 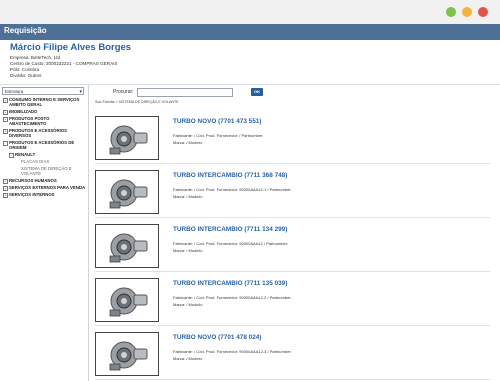 What do you see at coordinates (250, 32) in the screenshot?
I see `title-bar: Requisição` at bounding box center [250, 32].